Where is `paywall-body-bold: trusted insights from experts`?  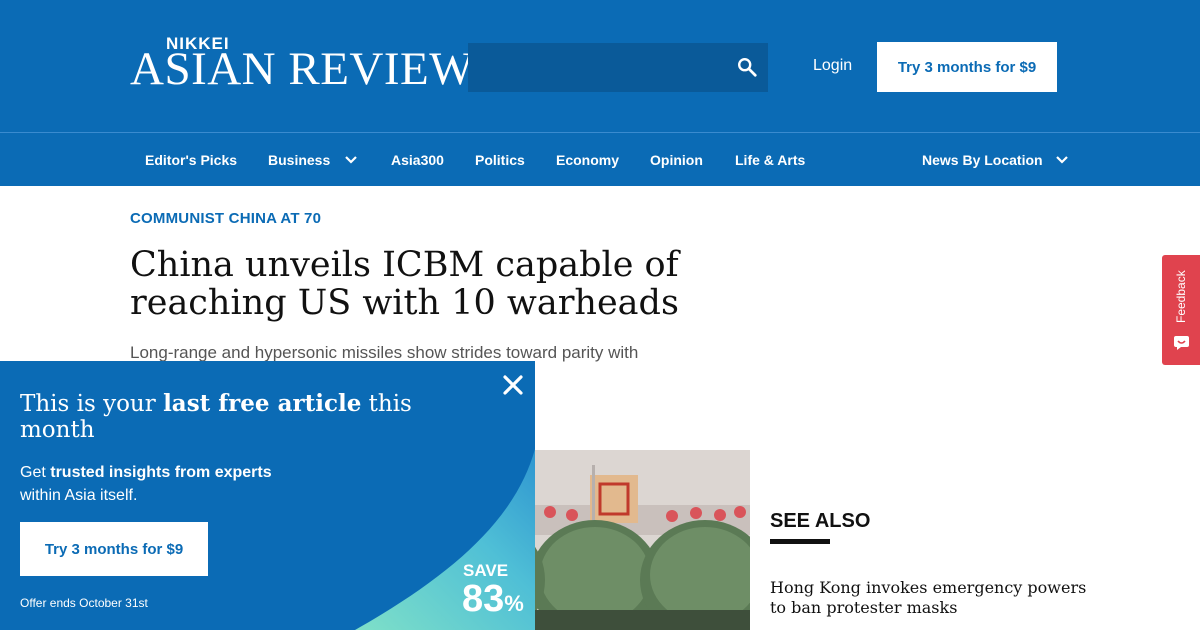 paywall-body-bold: trusted insights from experts is located at coordinates (161, 472).